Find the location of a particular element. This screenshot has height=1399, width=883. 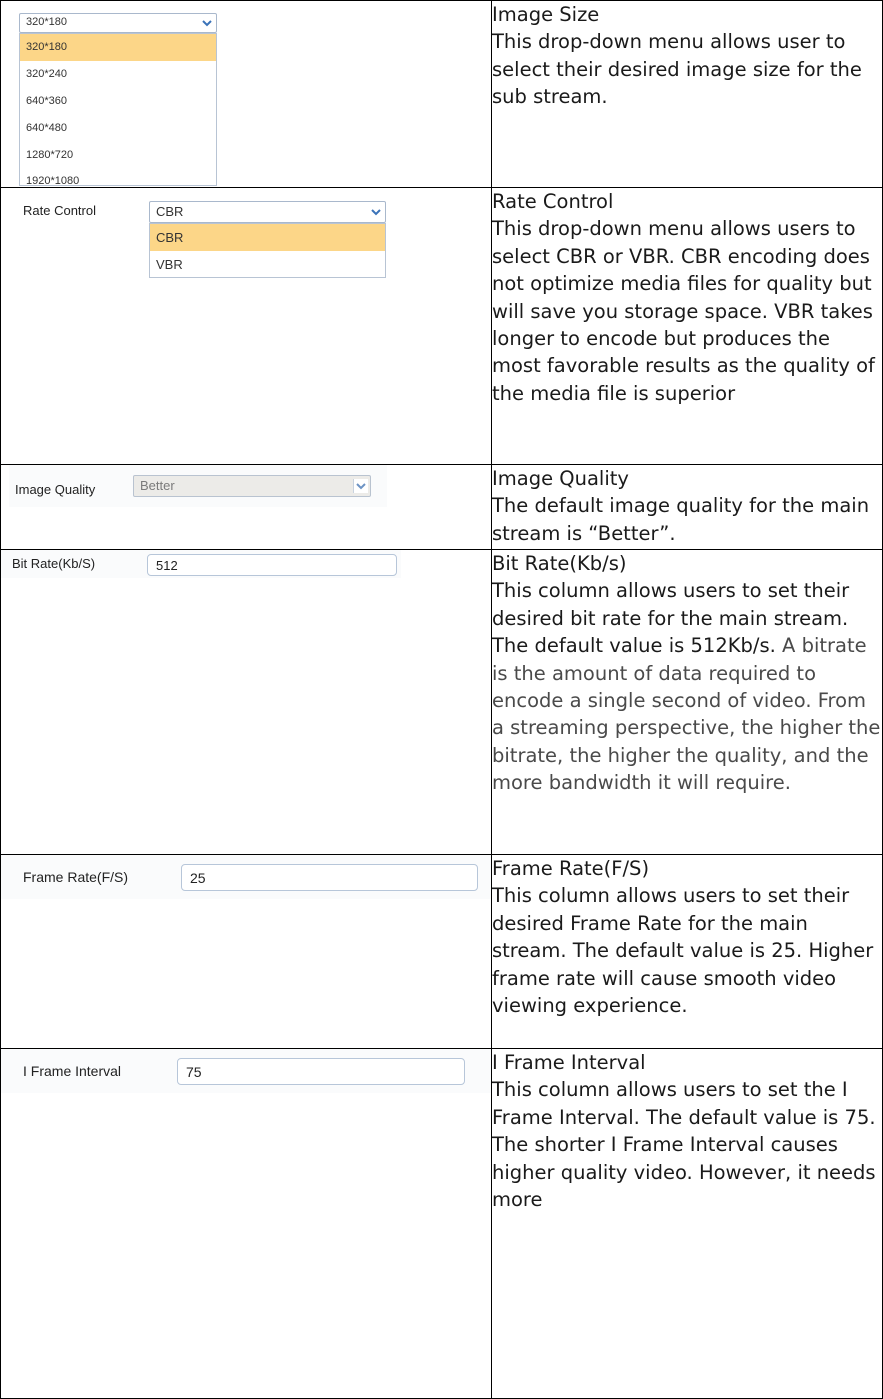

frame-rate-label: Frame Rate(F/S) is located at coordinates (76, 877).